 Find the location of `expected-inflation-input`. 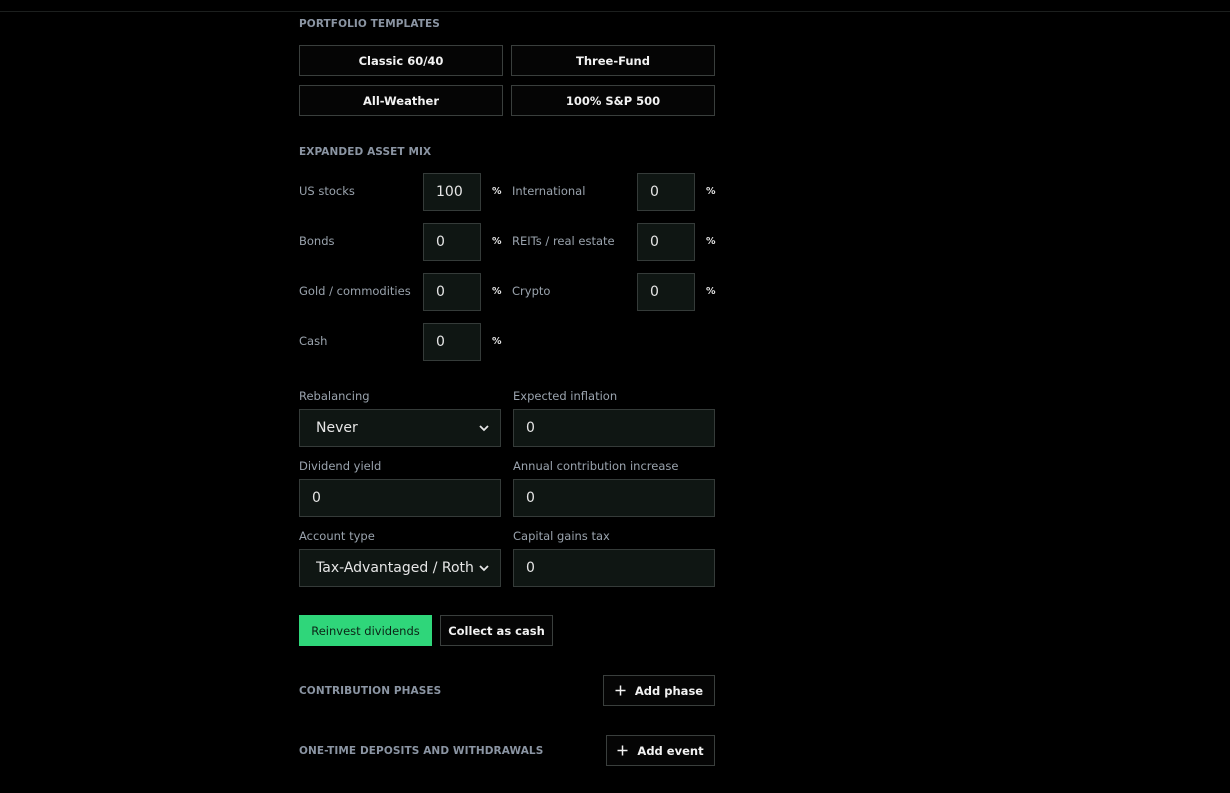

expected-inflation-input is located at coordinates (614, 428).